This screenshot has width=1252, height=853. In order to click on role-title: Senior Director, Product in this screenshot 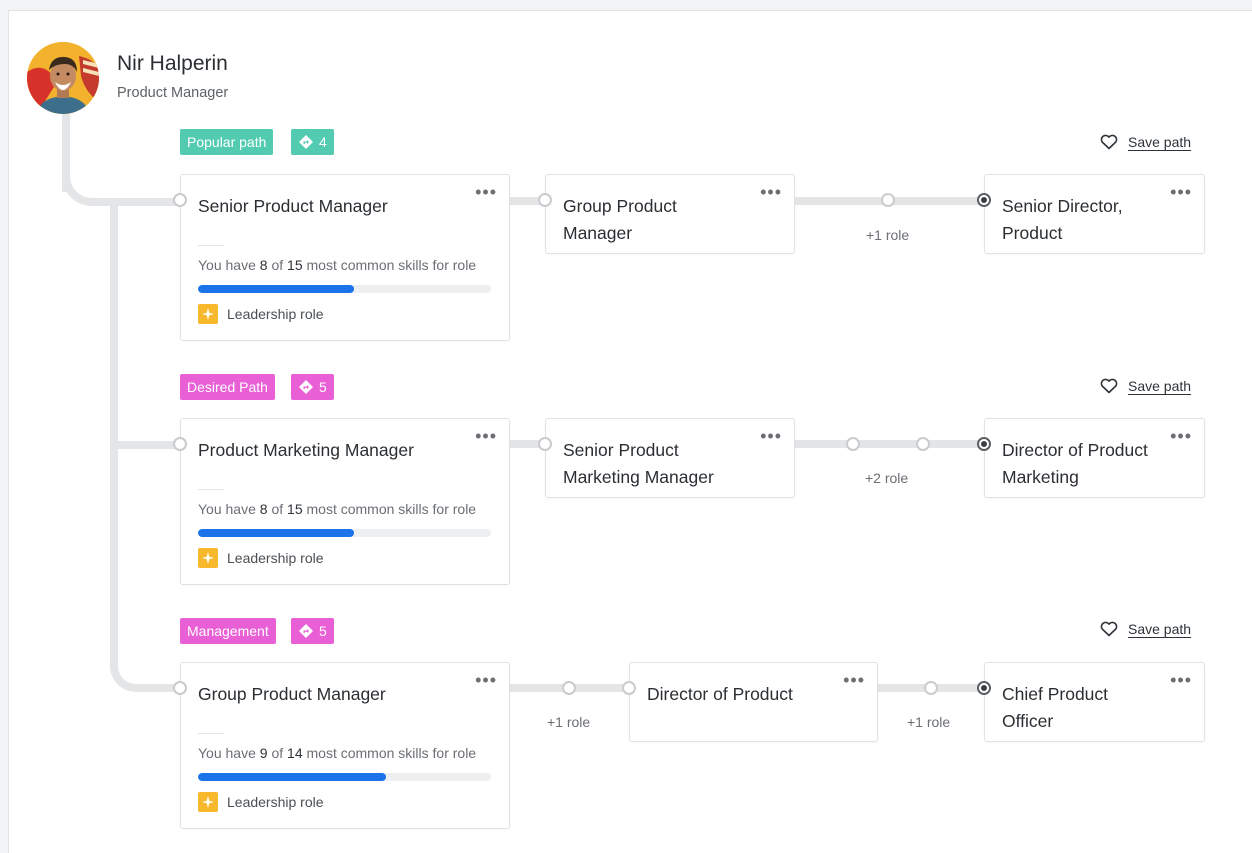, I will do `click(1062, 219)`.